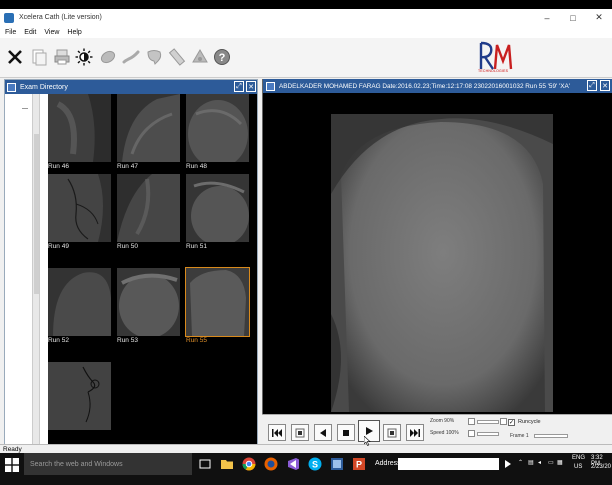 This screenshot has width=612, height=485. Describe the element at coordinates (249, 464) in the screenshot. I see `chrome-icon` at that location.